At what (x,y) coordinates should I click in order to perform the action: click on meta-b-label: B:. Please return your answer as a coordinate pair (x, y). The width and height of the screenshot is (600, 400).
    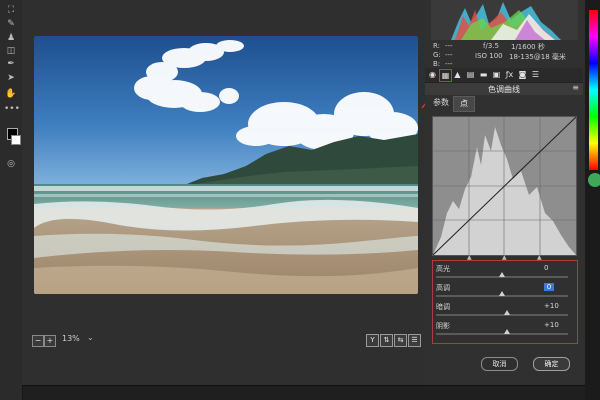
    Looking at the image, I should click on (437, 64).